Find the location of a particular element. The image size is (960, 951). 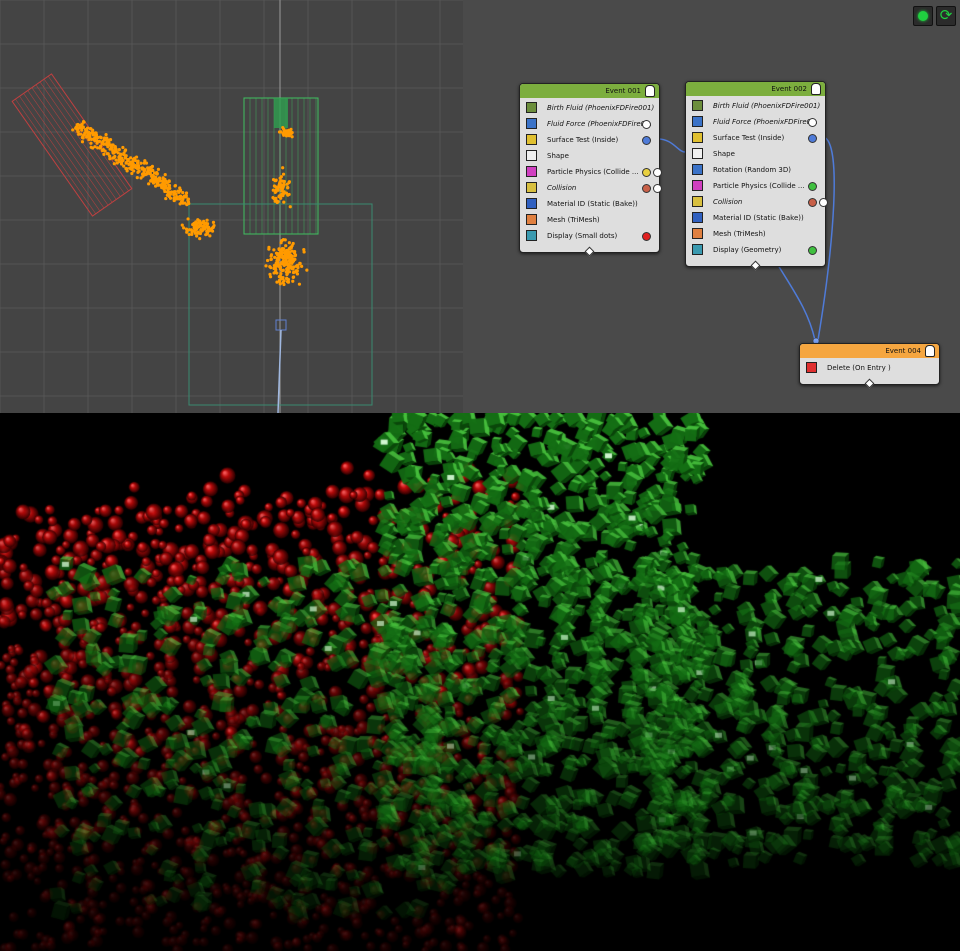

refresh-icon: ⟳ is located at coordinates (946, 15).